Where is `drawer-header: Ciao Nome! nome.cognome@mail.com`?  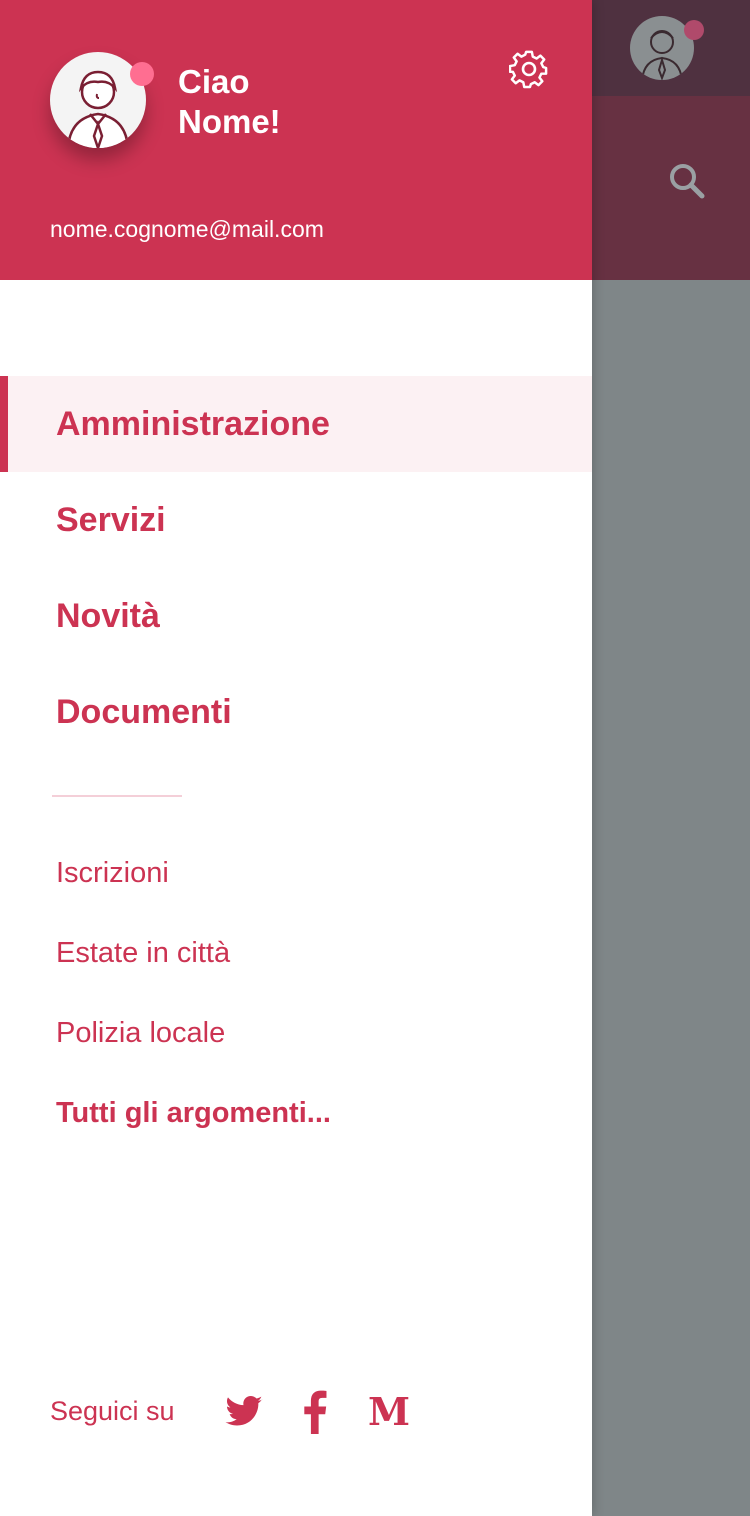
drawer-header: Ciao Nome! nome.cognome@mail.com is located at coordinates (296, 140).